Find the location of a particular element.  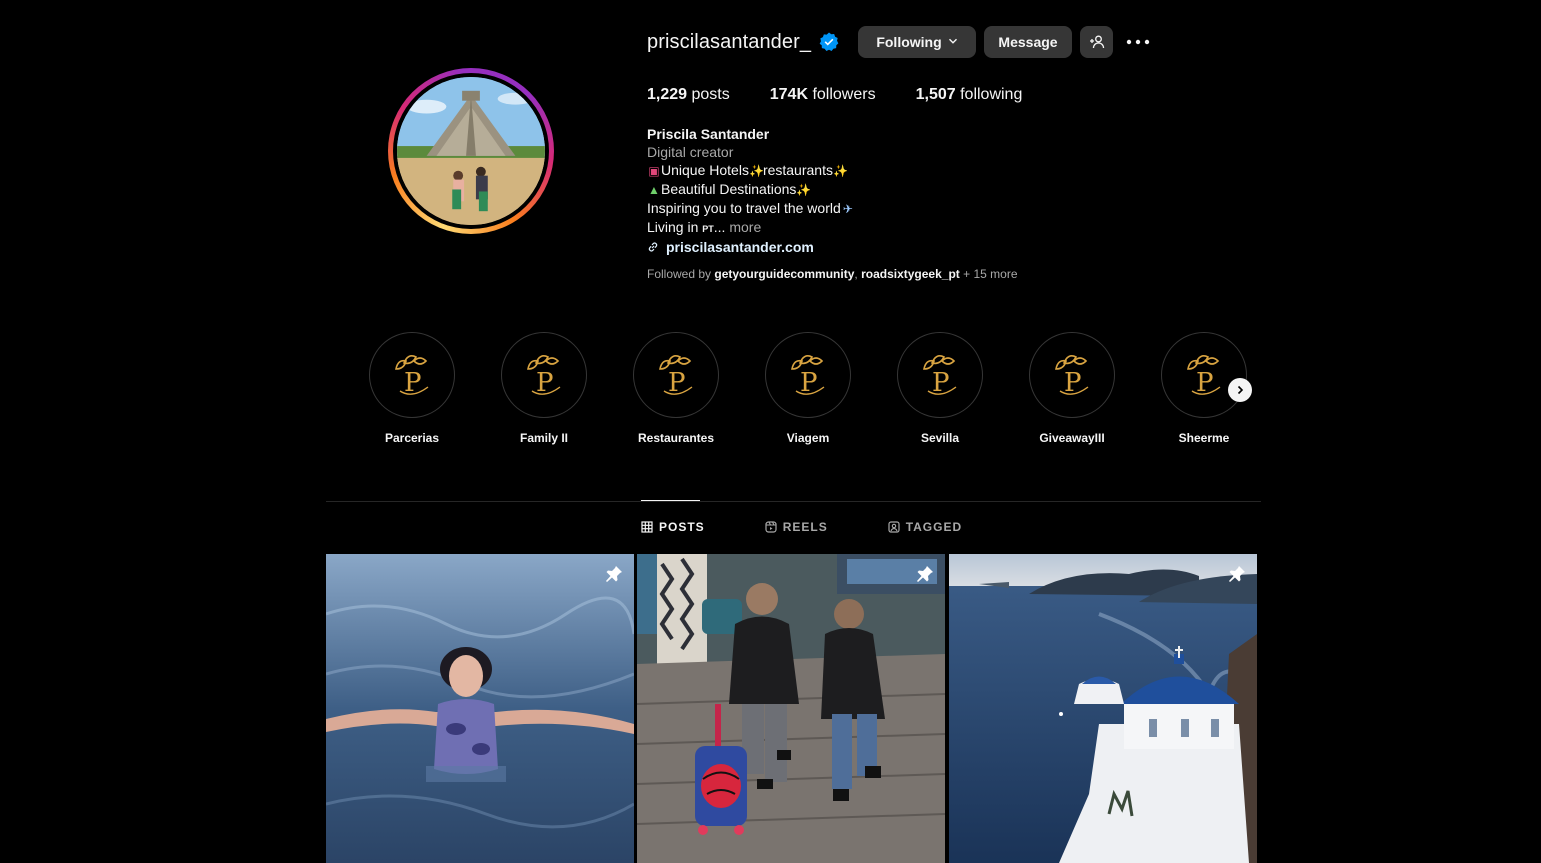

tab-reels: REELS is located at coordinates (796, 527).